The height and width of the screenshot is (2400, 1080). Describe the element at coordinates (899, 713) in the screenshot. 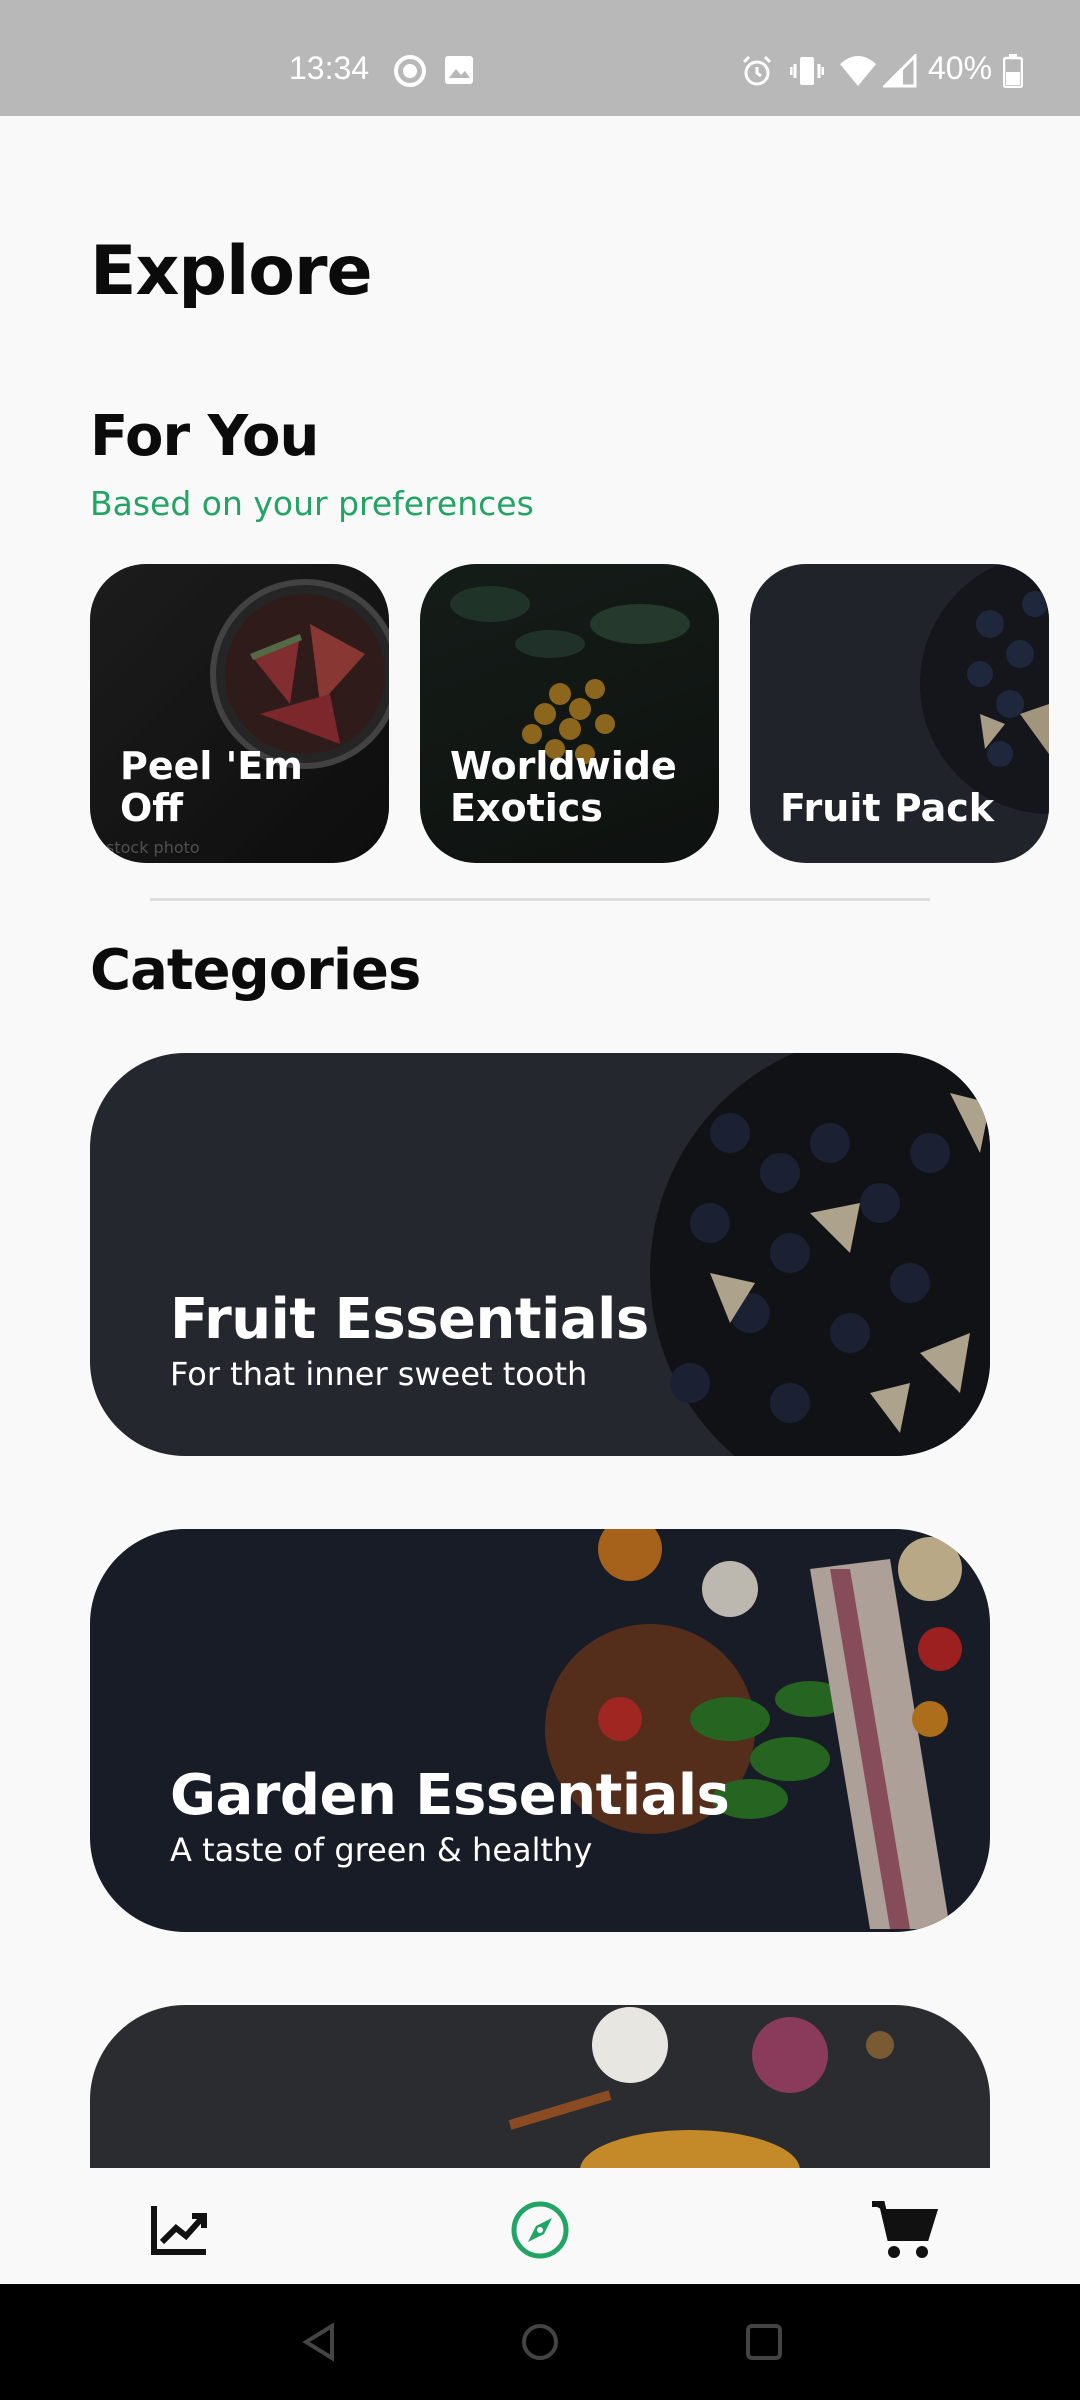

I see `for-you-card-fruit-pack: Fruit Pack` at that location.